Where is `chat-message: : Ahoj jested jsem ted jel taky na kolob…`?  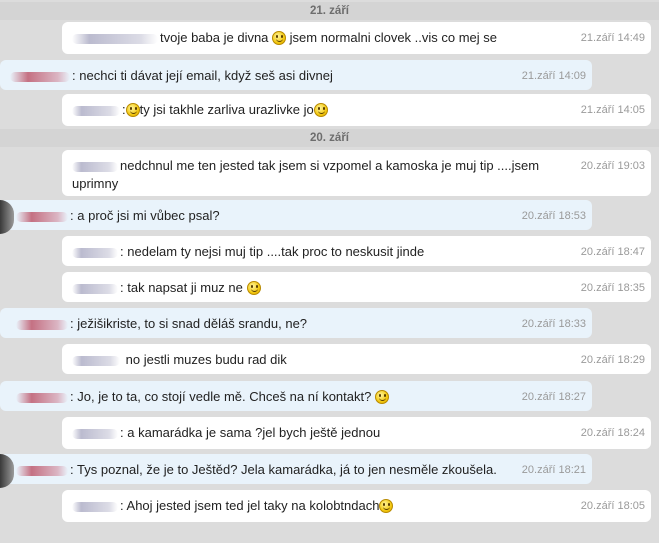 chat-message: : Ahoj jested jsem ted jel taky na kolob… is located at coordinates (356, 506).